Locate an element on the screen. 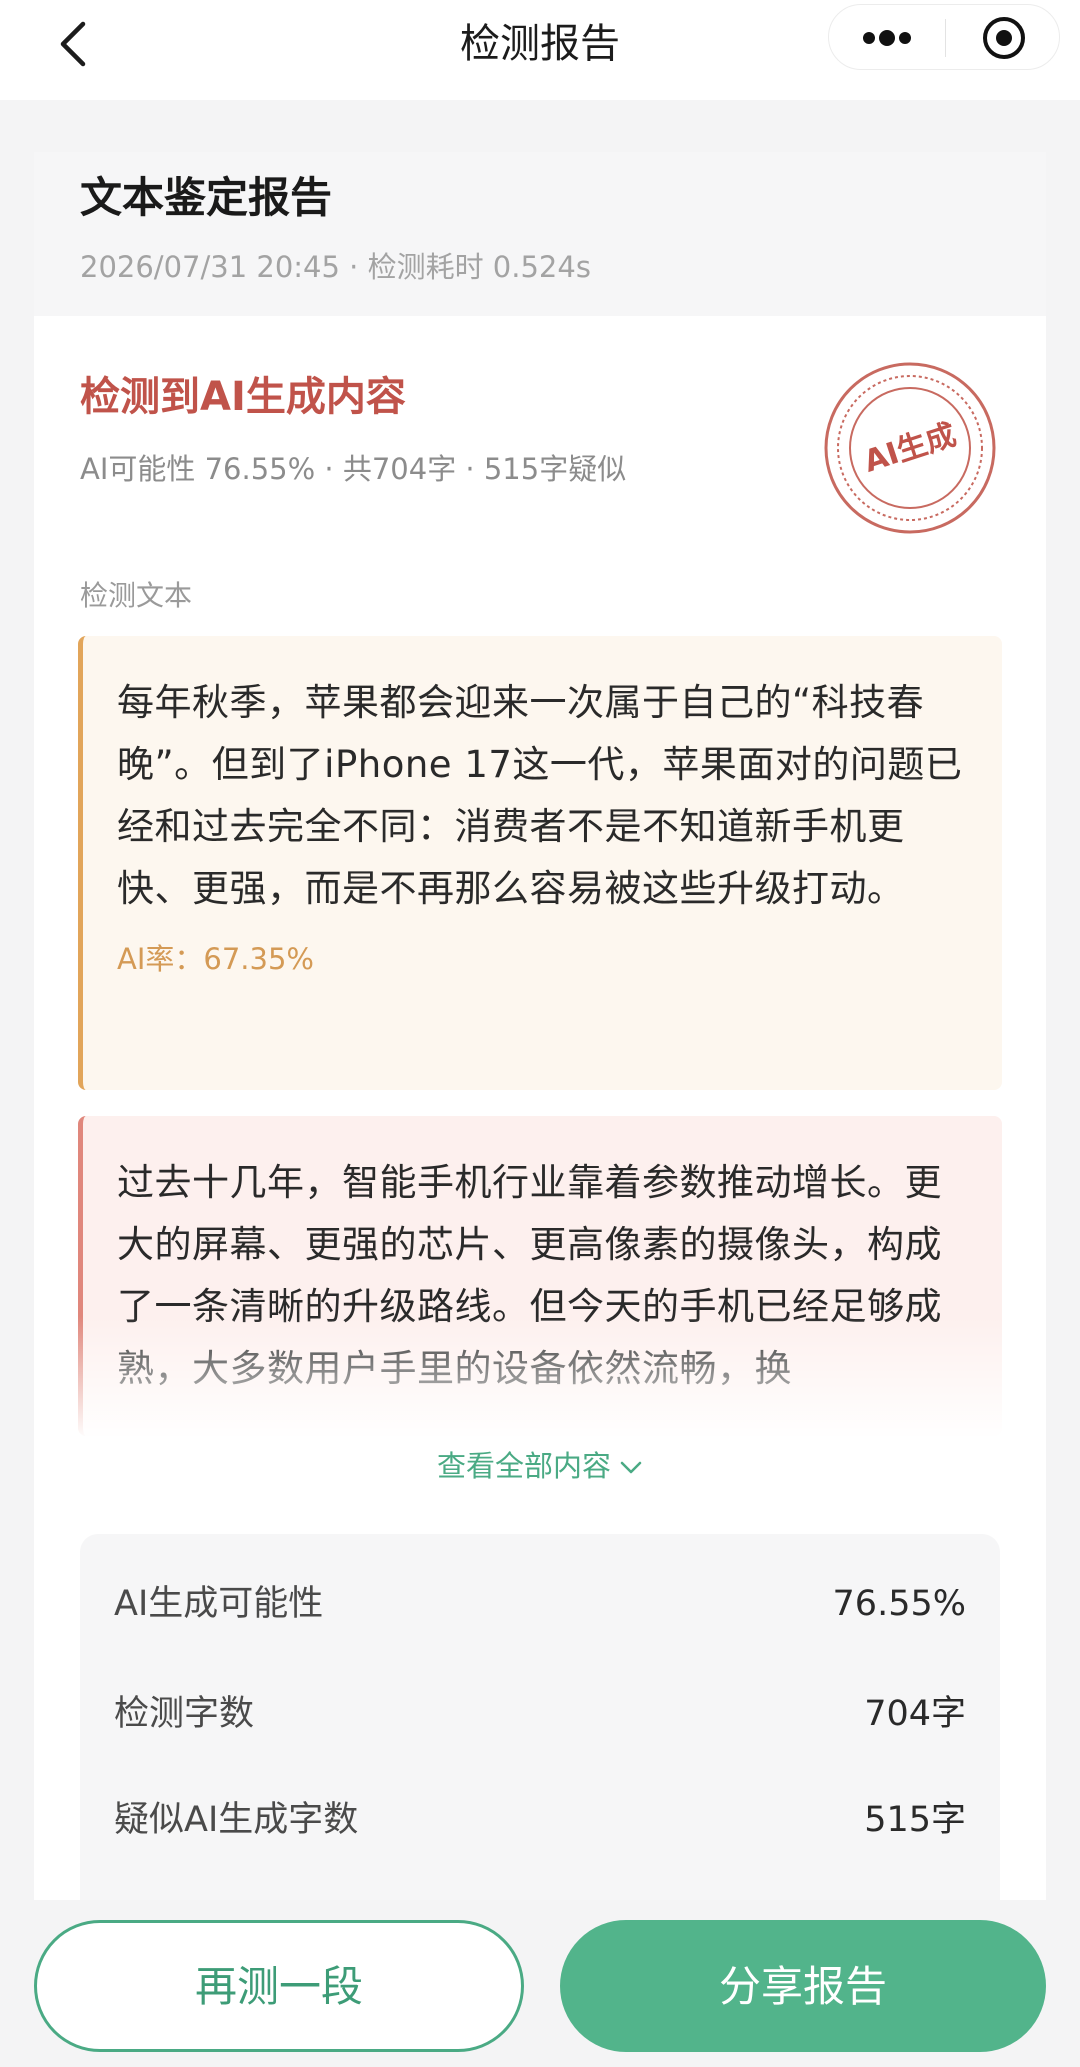 This screenshot has width=1080, height=2067. report-meta: 2026/07/31 20:45 · 检测耗时 0.524s is located at coordinates (335, 267).